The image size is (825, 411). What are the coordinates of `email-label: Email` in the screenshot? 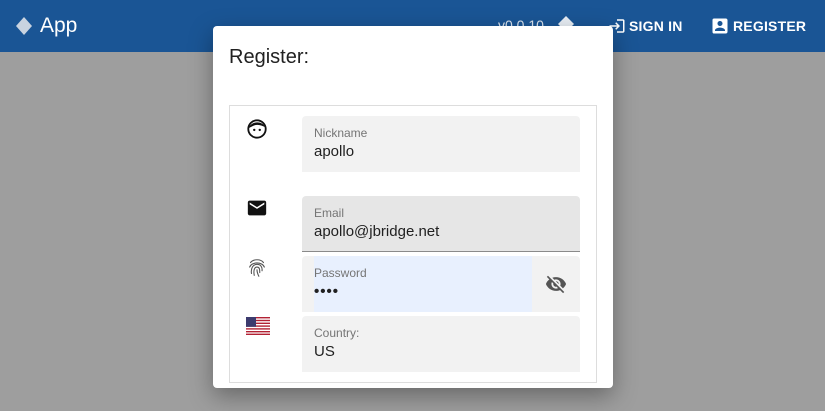 It's located at (329, 213).